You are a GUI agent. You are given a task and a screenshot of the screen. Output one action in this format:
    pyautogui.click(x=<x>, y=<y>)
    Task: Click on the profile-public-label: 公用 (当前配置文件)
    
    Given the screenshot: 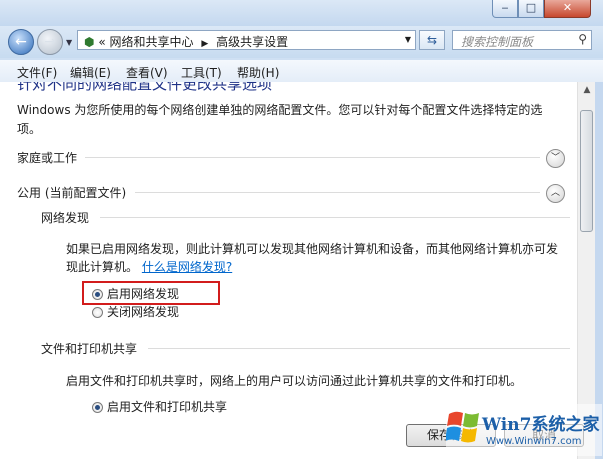 What is the action you would take?
    pyautogui.click(x=71, y=192)
    